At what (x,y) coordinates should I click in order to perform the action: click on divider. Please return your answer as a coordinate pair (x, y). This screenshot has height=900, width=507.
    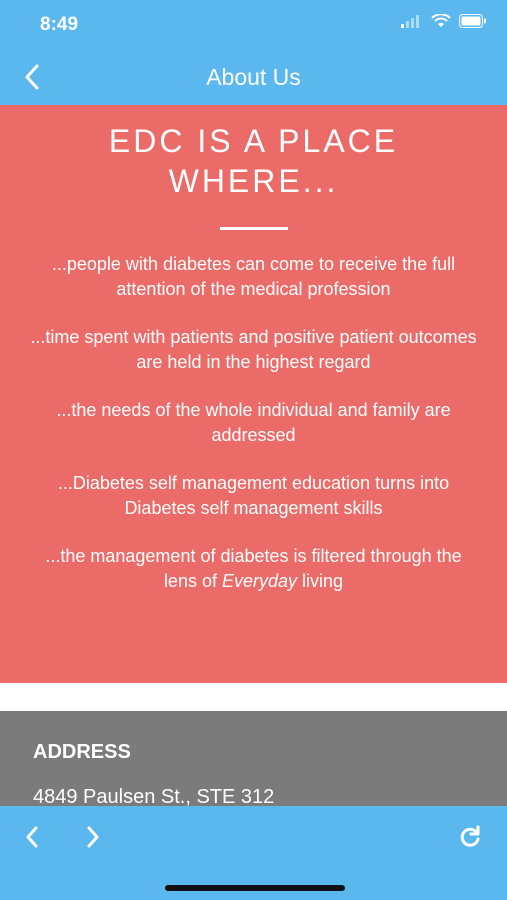
    Looking at the image, I should click on (253, 228).